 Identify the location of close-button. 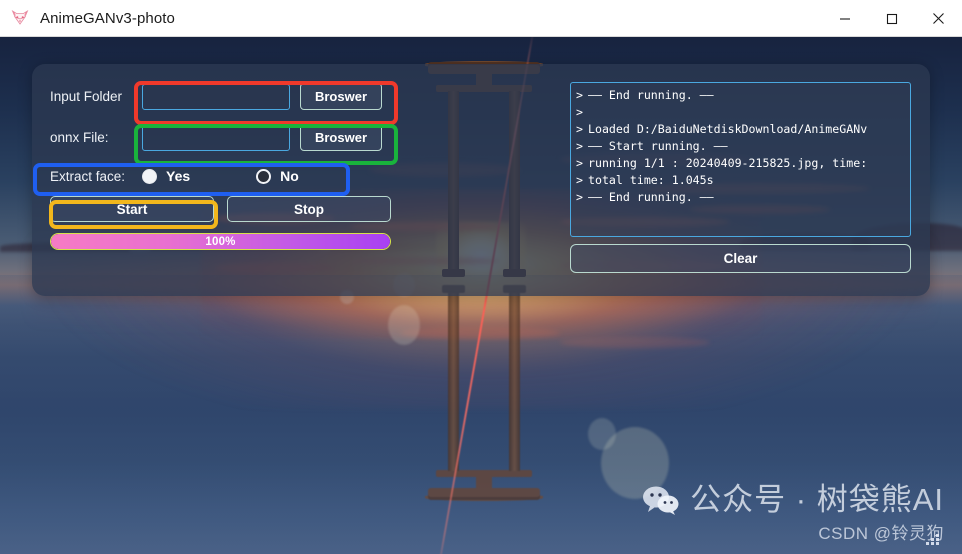
(938, 18).